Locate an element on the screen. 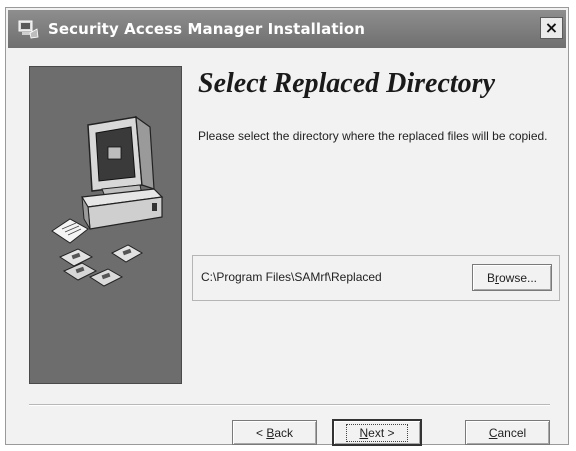 The height and width of the screenshot is (451, 576). next-focus-rect: Next > is located at coordinates (377, 432).